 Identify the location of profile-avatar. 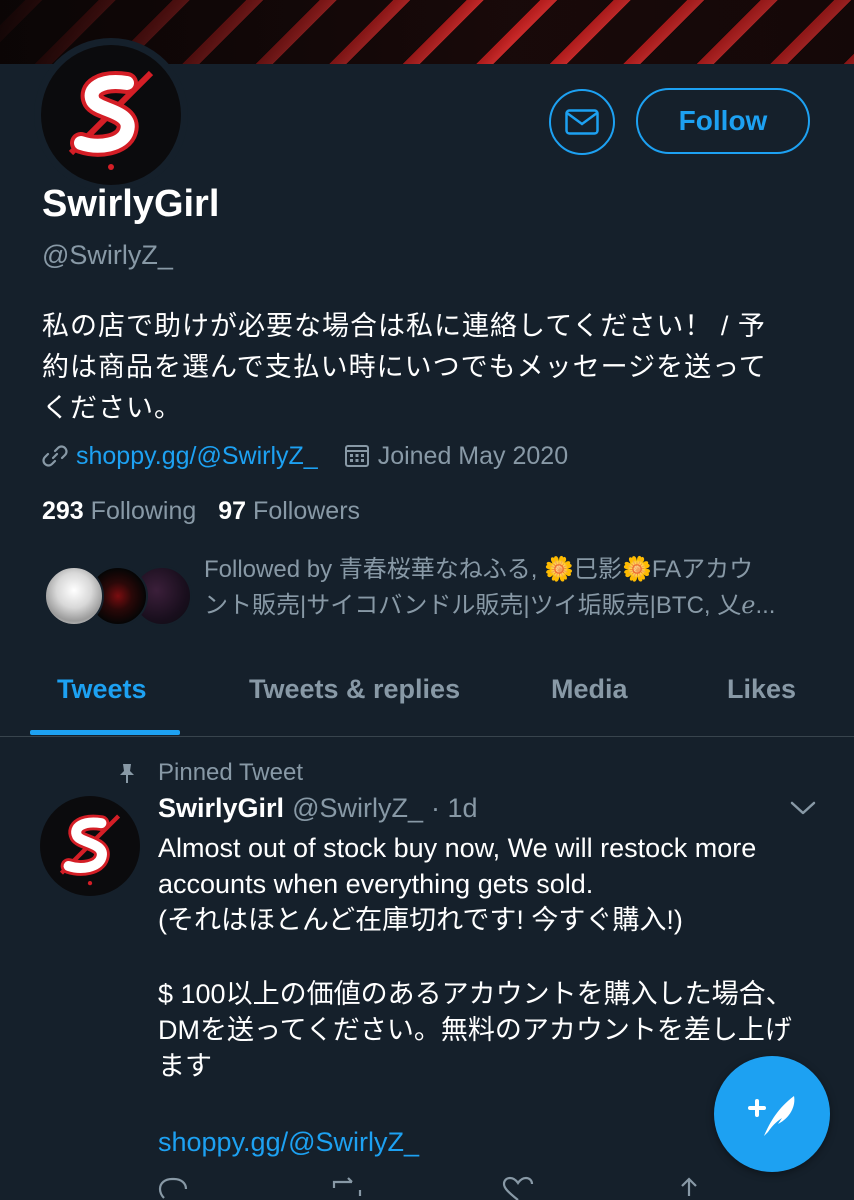
(111, 115).